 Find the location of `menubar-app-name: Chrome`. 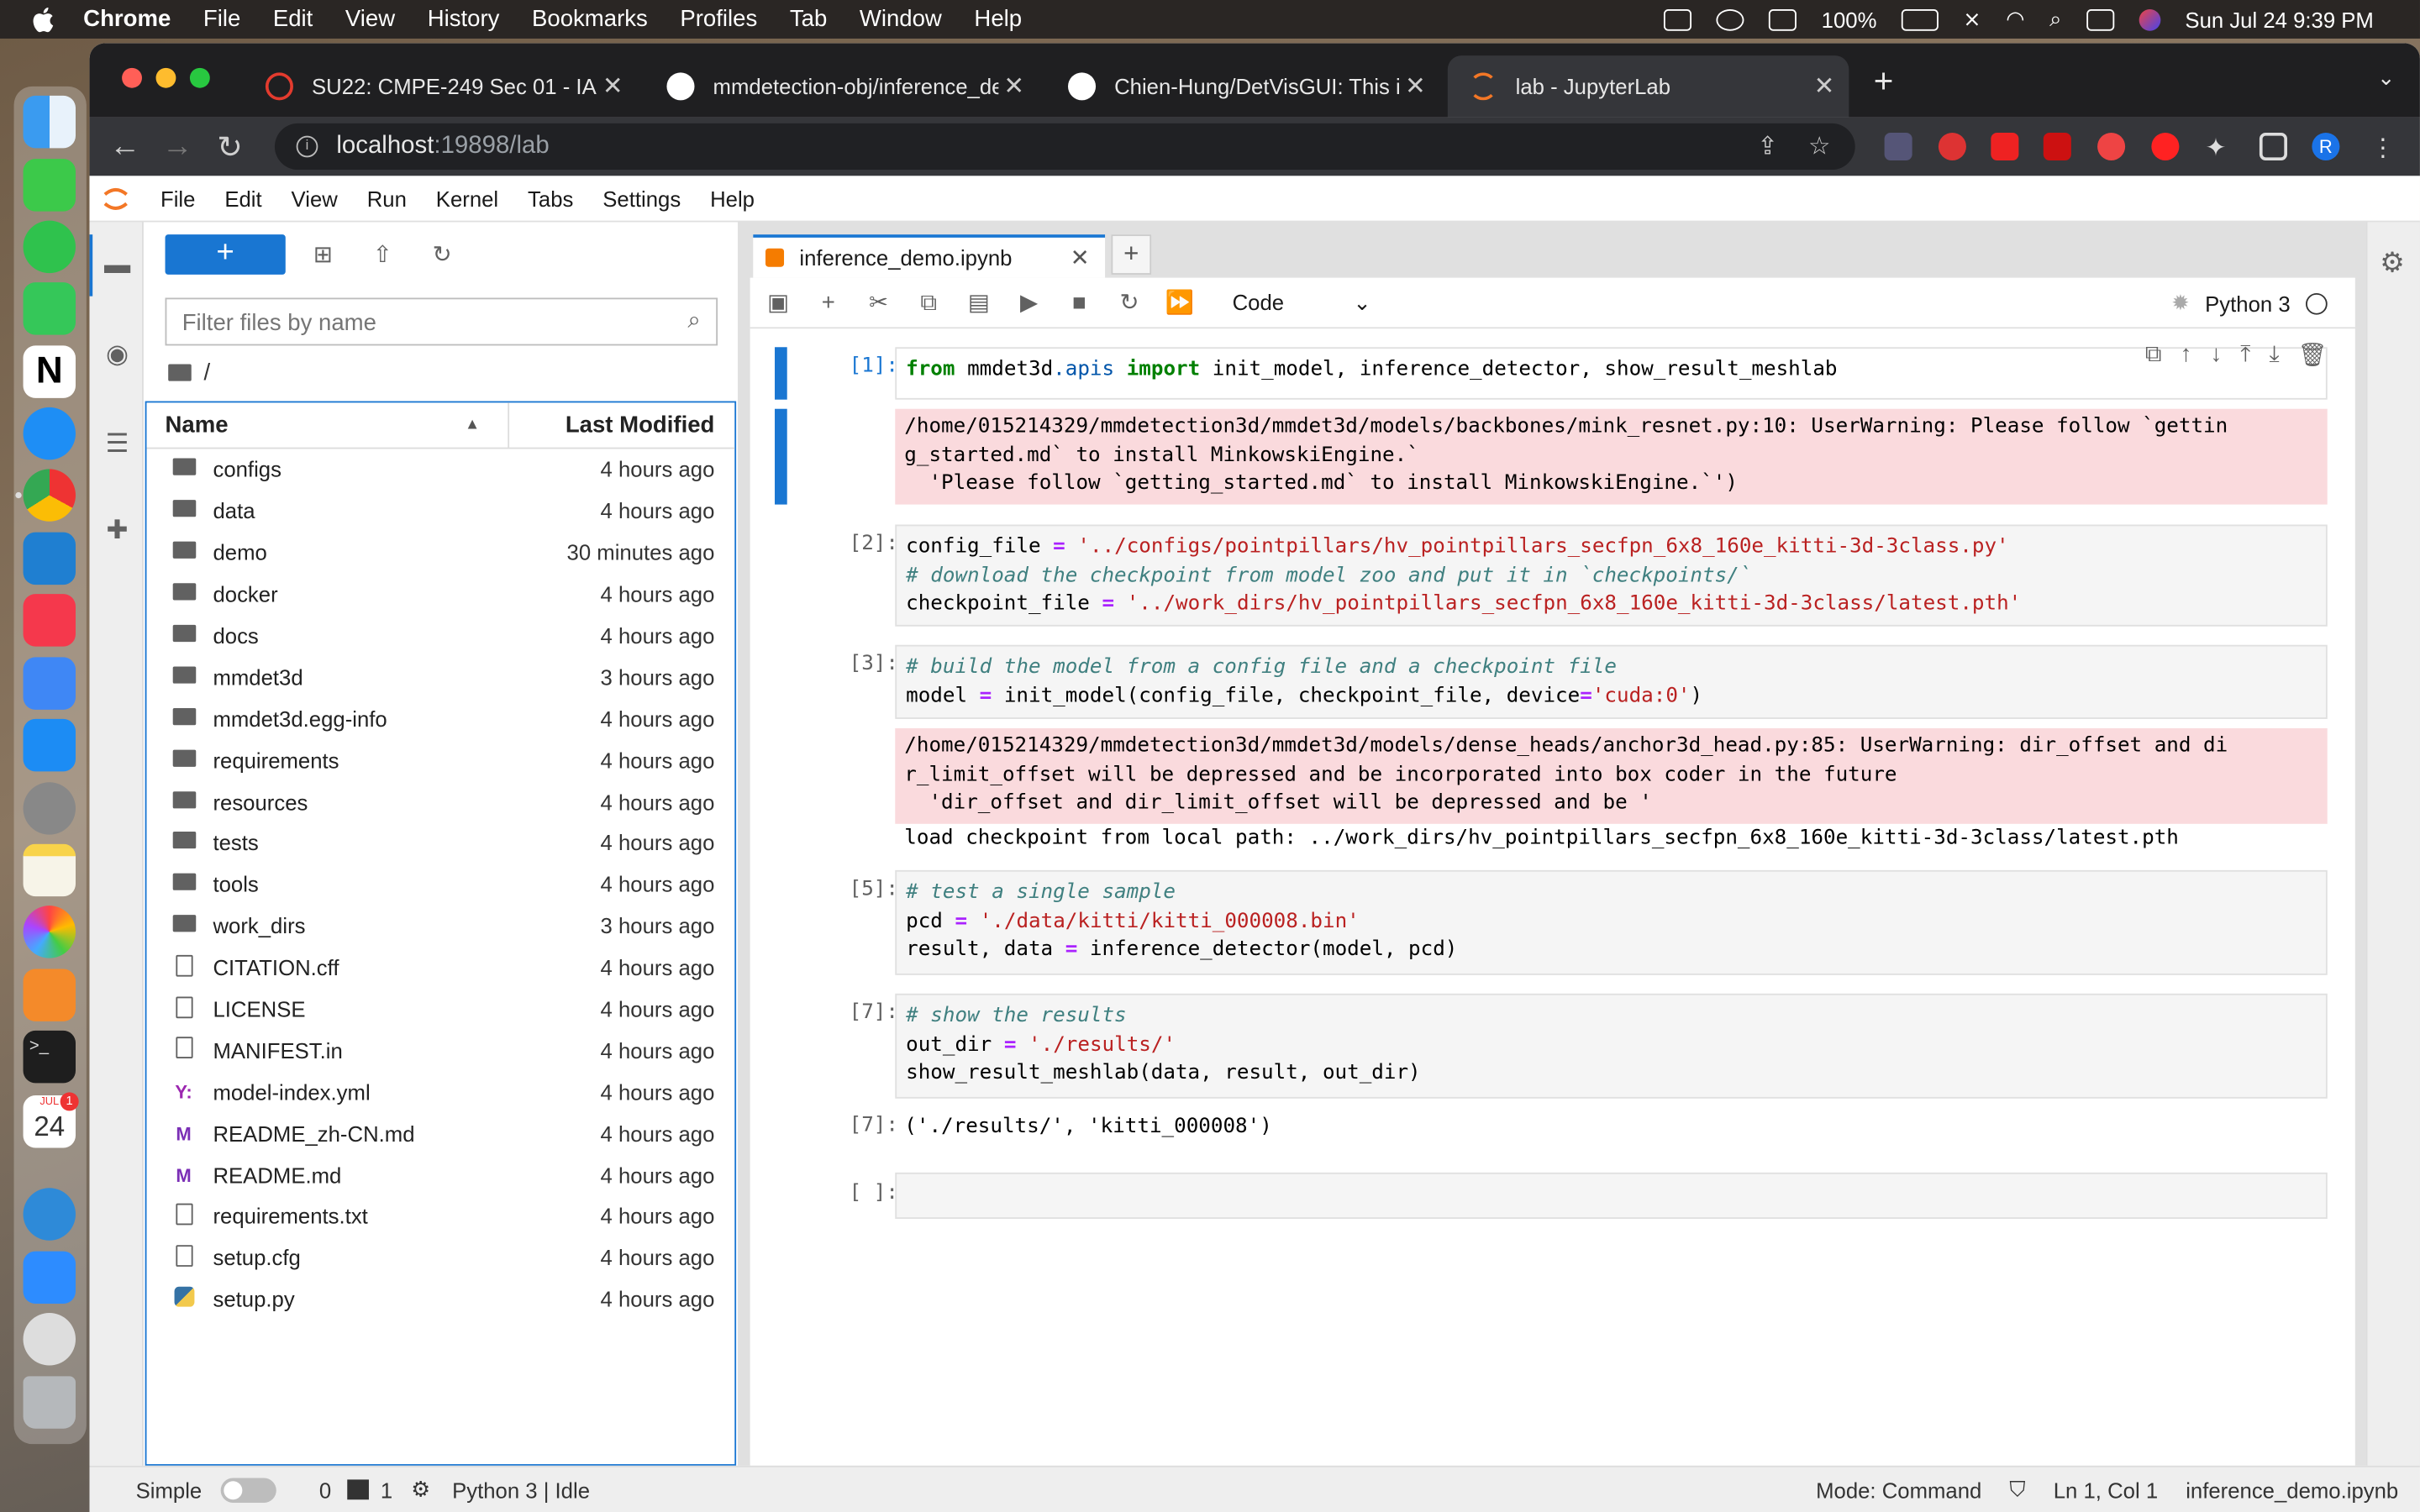

menubar-app-name: Chrome is located at coordinates (127, 19).